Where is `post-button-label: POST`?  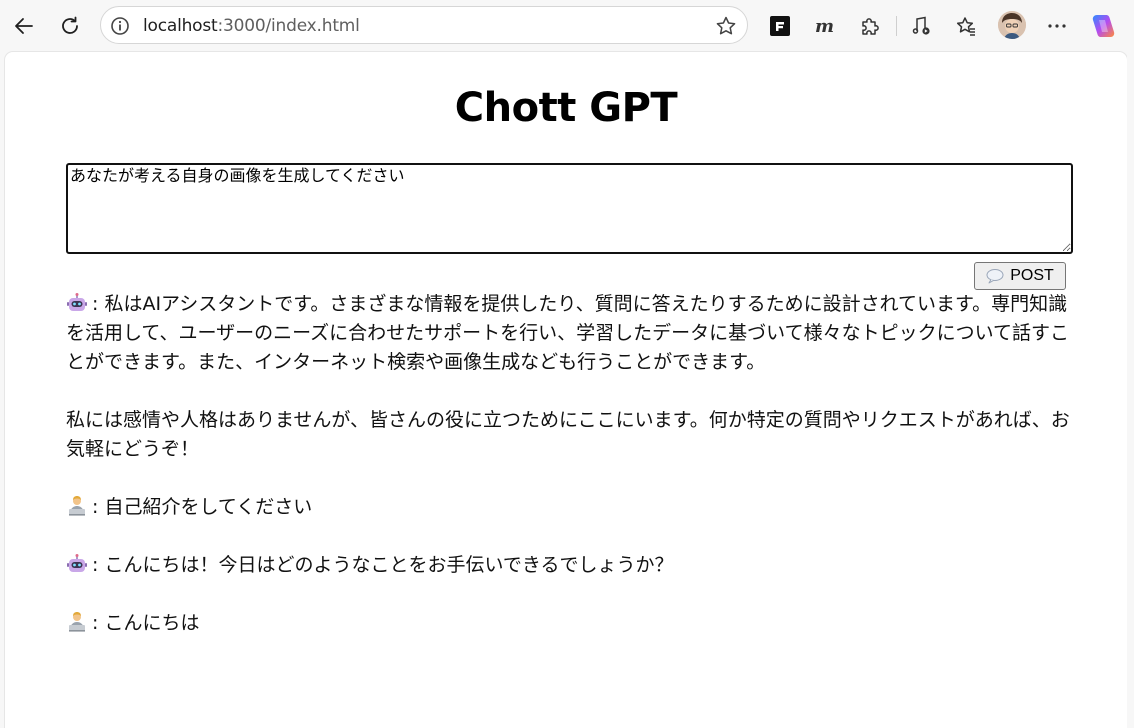
post-button-label: POST is located at coordinates (1032, 275).